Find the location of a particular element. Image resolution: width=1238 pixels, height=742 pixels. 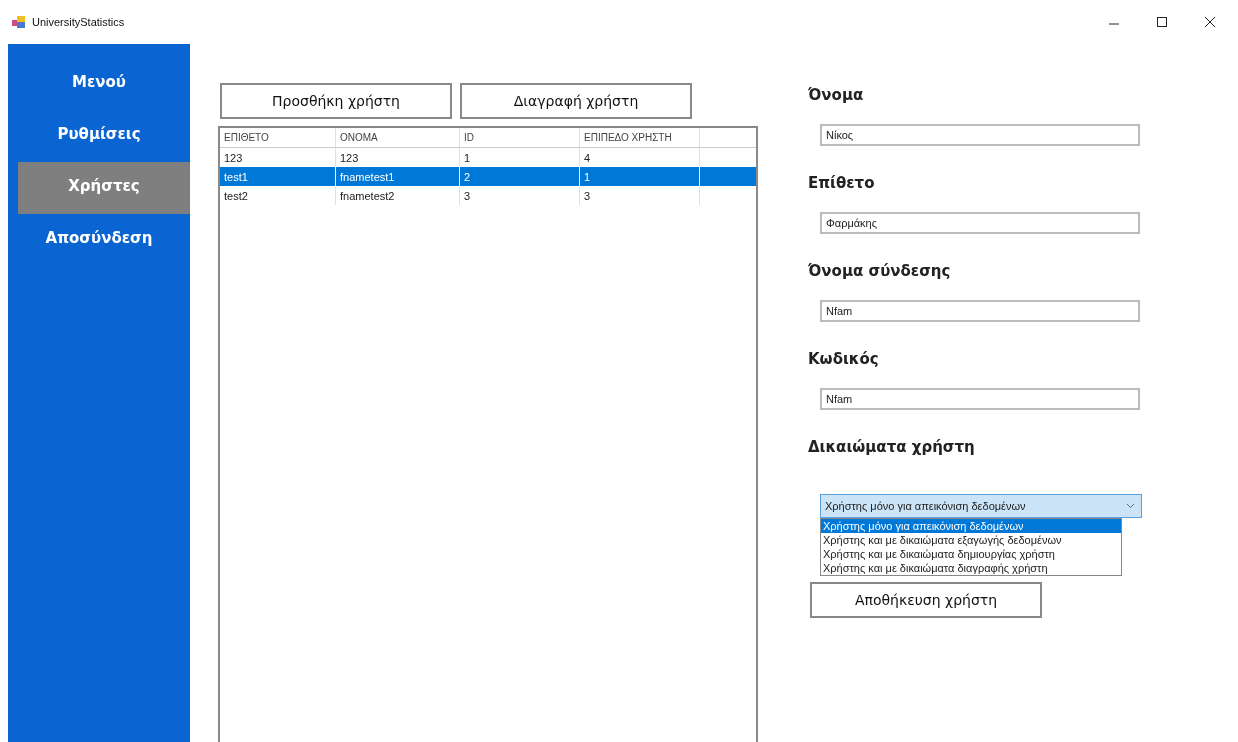

dropdown-value: Χρήστης μόνο για απεικόνιση δεδομένων is located at coordinates (925, 506).